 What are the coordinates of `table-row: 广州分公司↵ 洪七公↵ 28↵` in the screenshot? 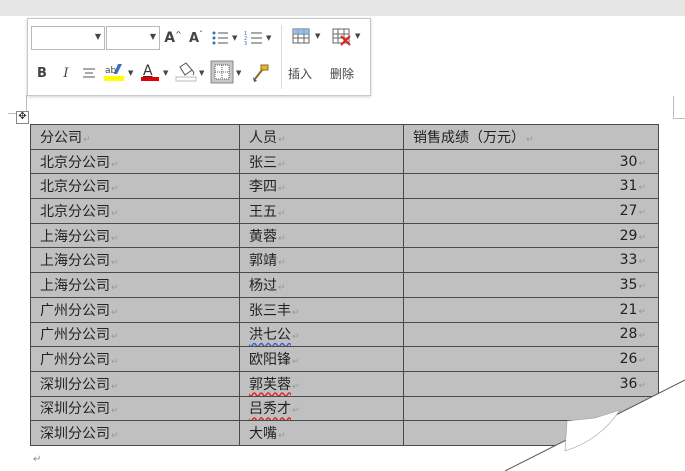 It's located at (344, 334).